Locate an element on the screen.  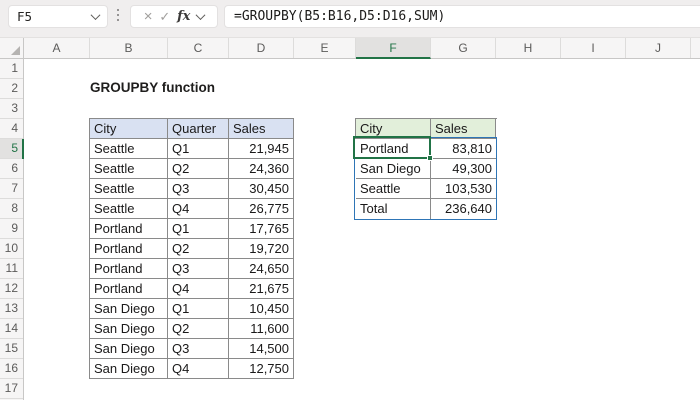
row-header-9: 9 is located at coordinates (11, 229).